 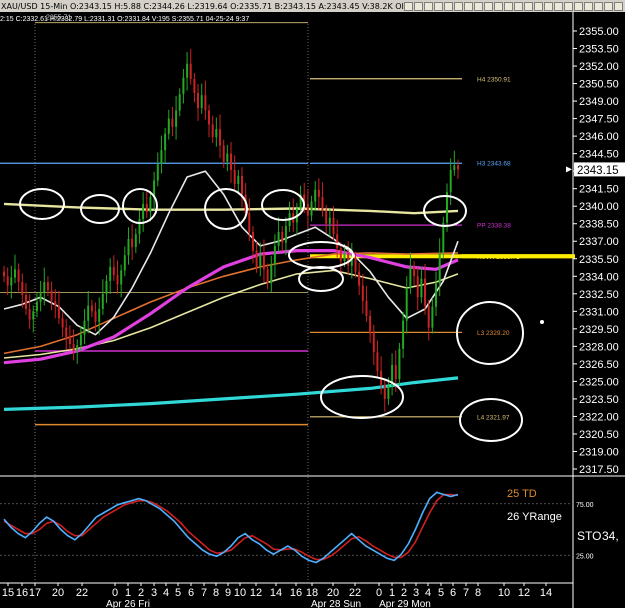 I want to click on x-tick-label: 5, so click(x=178, y=593).